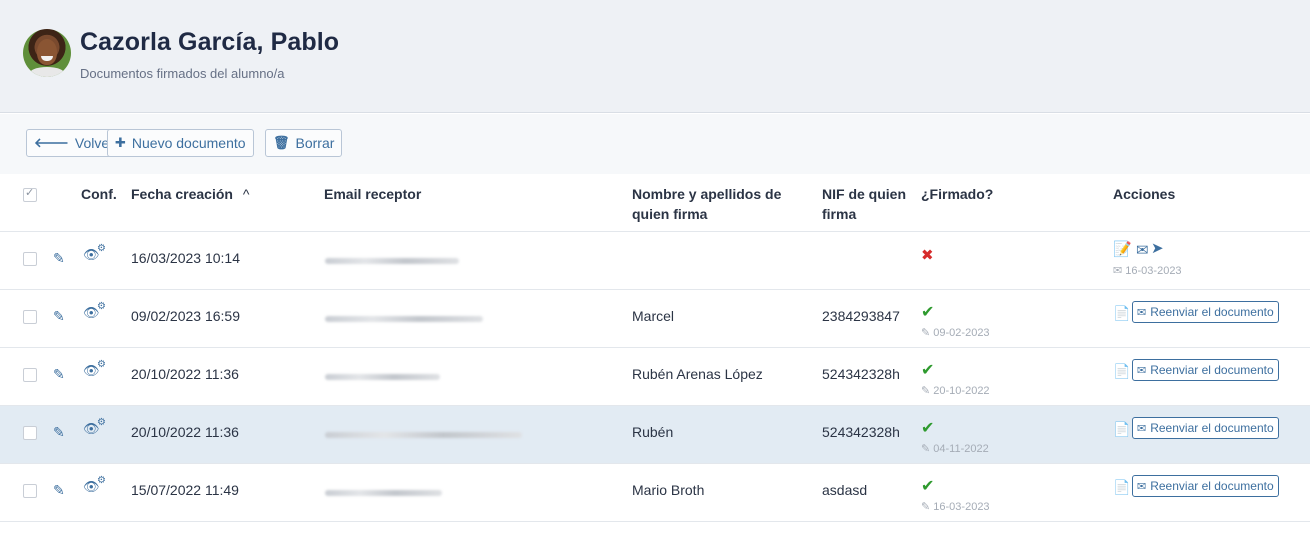  Describe the element at coordinates (182, 73) in the screenshot. I see `page-subtitle: Documentos firmados del alumno/a` at that location.